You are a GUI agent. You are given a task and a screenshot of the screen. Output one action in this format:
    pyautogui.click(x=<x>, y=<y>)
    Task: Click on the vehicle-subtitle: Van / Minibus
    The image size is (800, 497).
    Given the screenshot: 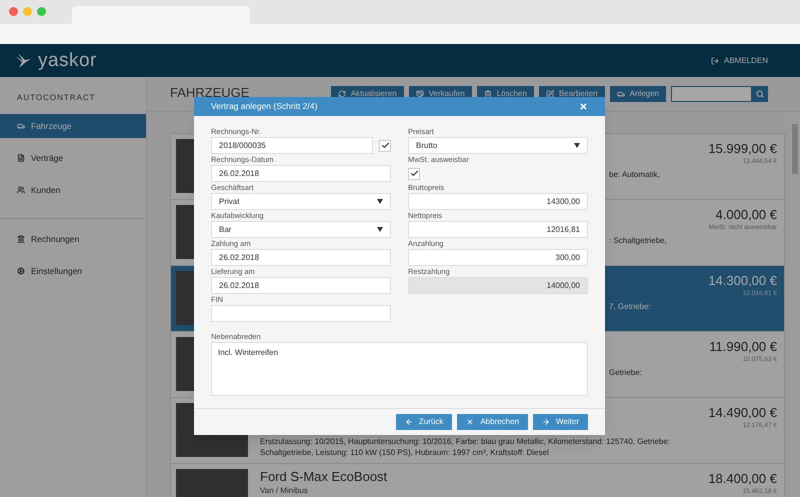 What is the action you would take?
    pyautogui.click(x=284, y=491)
    